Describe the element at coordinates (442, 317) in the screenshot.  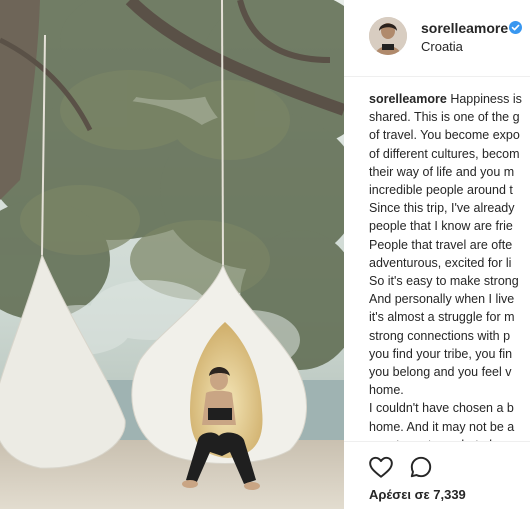
I see `caption-line: it's almost a struggle for m` at that location.